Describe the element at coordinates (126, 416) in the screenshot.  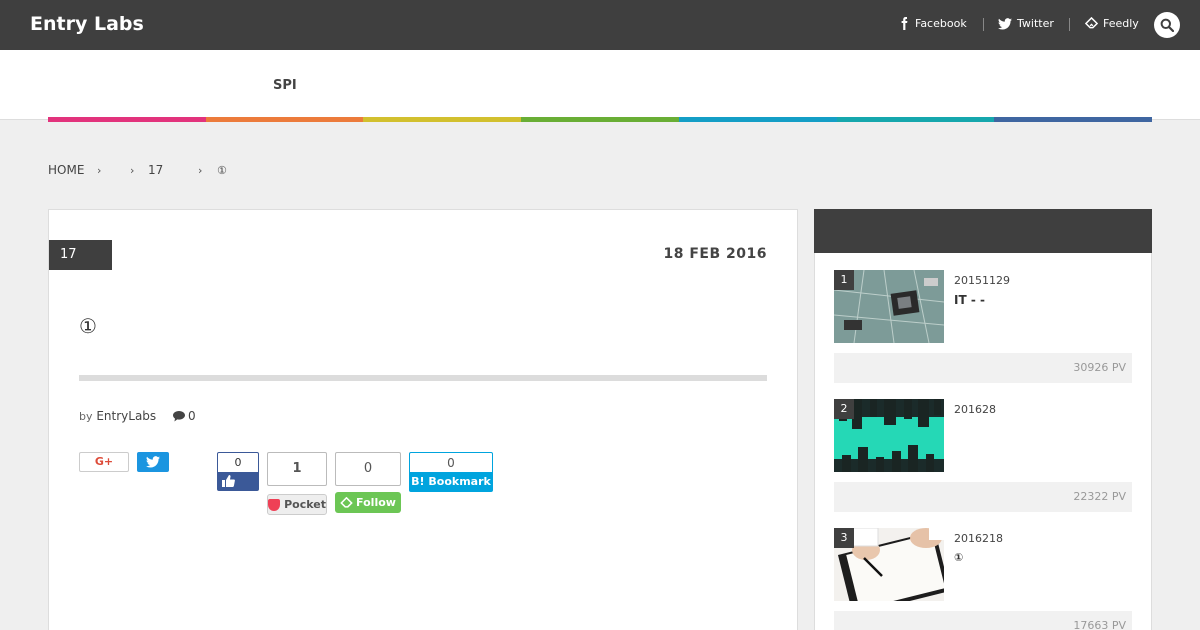
I see `author-link: EntryLabs` at that location.